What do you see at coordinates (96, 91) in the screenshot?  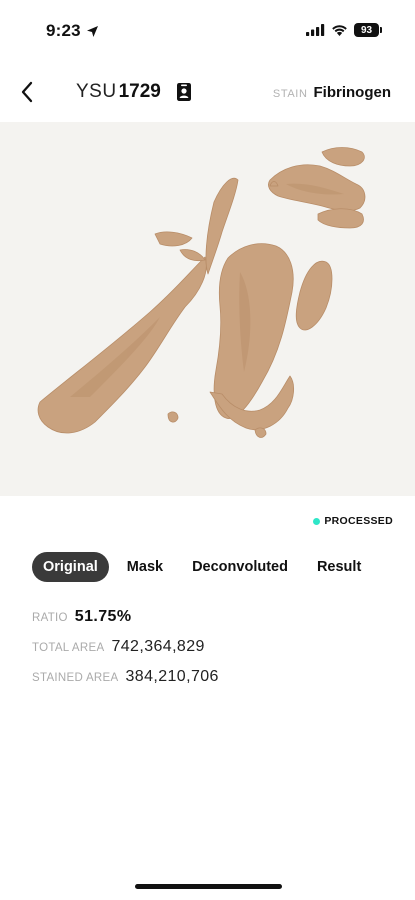 I see `title-prefix: YSU` at bounding box center [96, 91].